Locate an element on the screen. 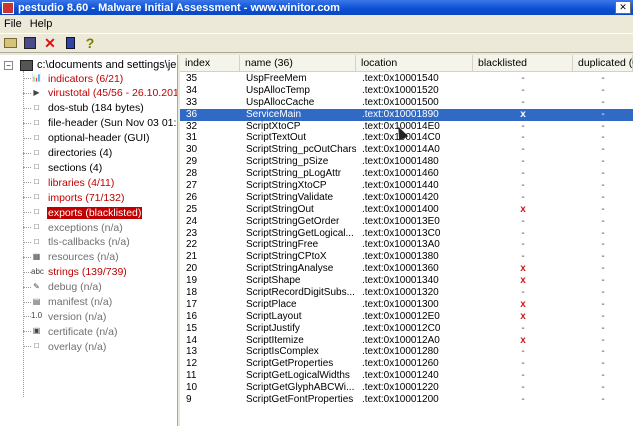  table-row: 13 ScriptIsComplex .text:0x10001280 - - is located at coordinates (406, 352).